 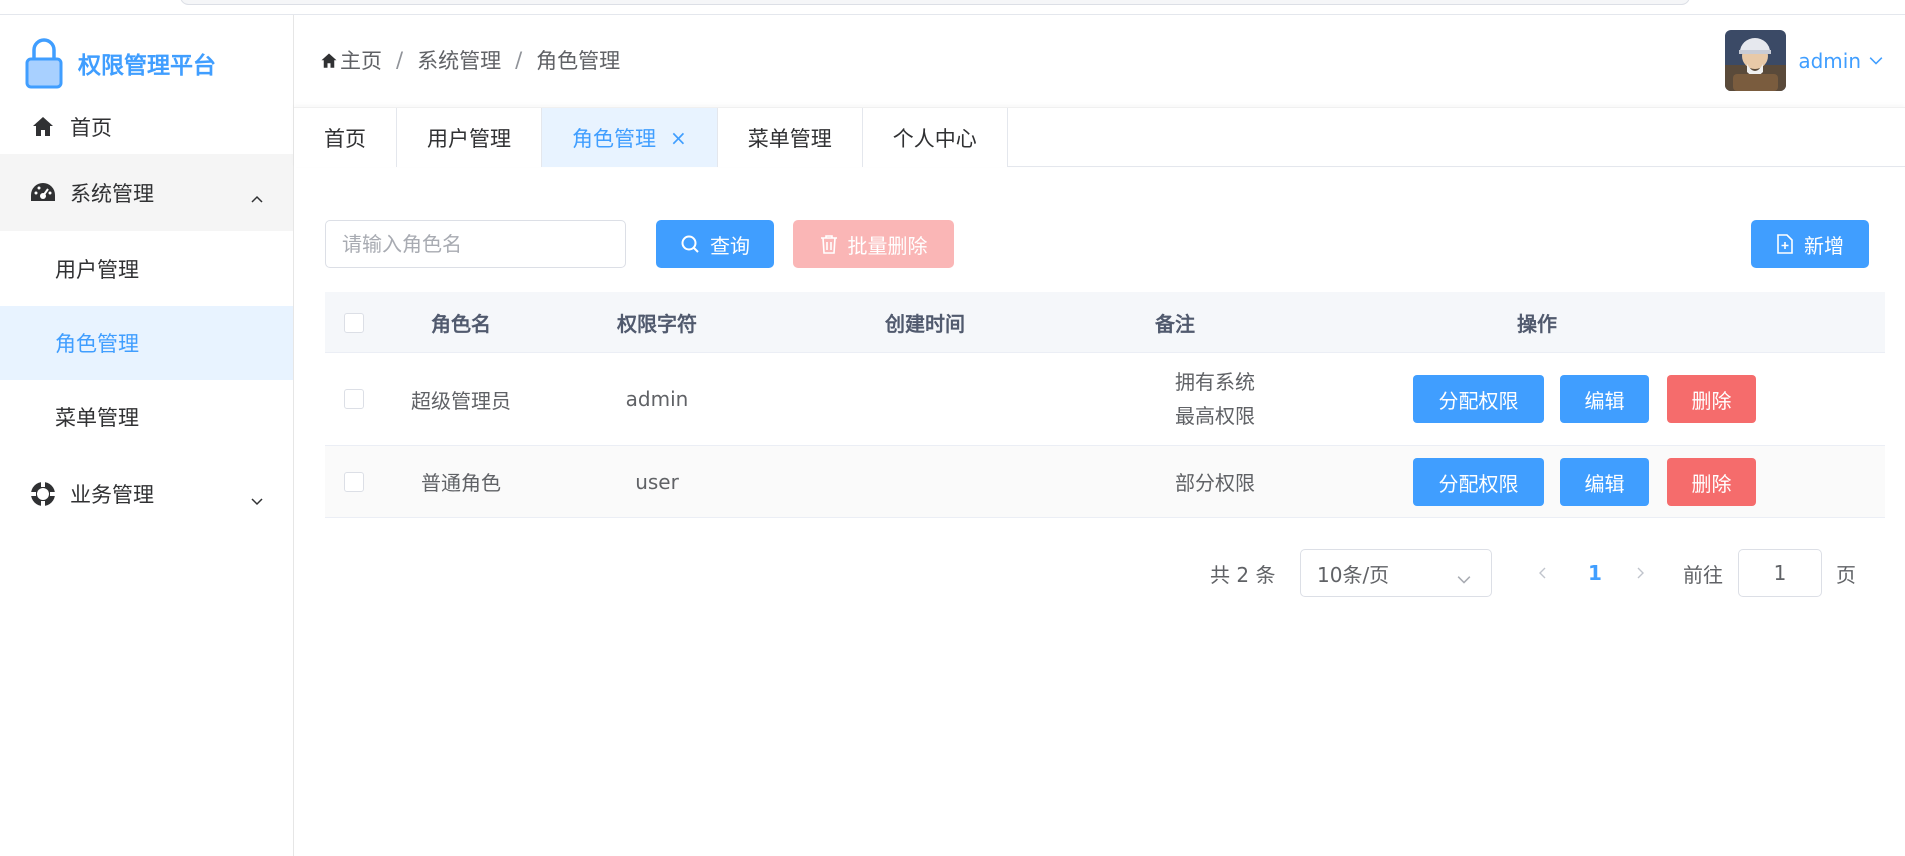 I want to click on tab-label: 个人中心, so click(x=934, y=138).